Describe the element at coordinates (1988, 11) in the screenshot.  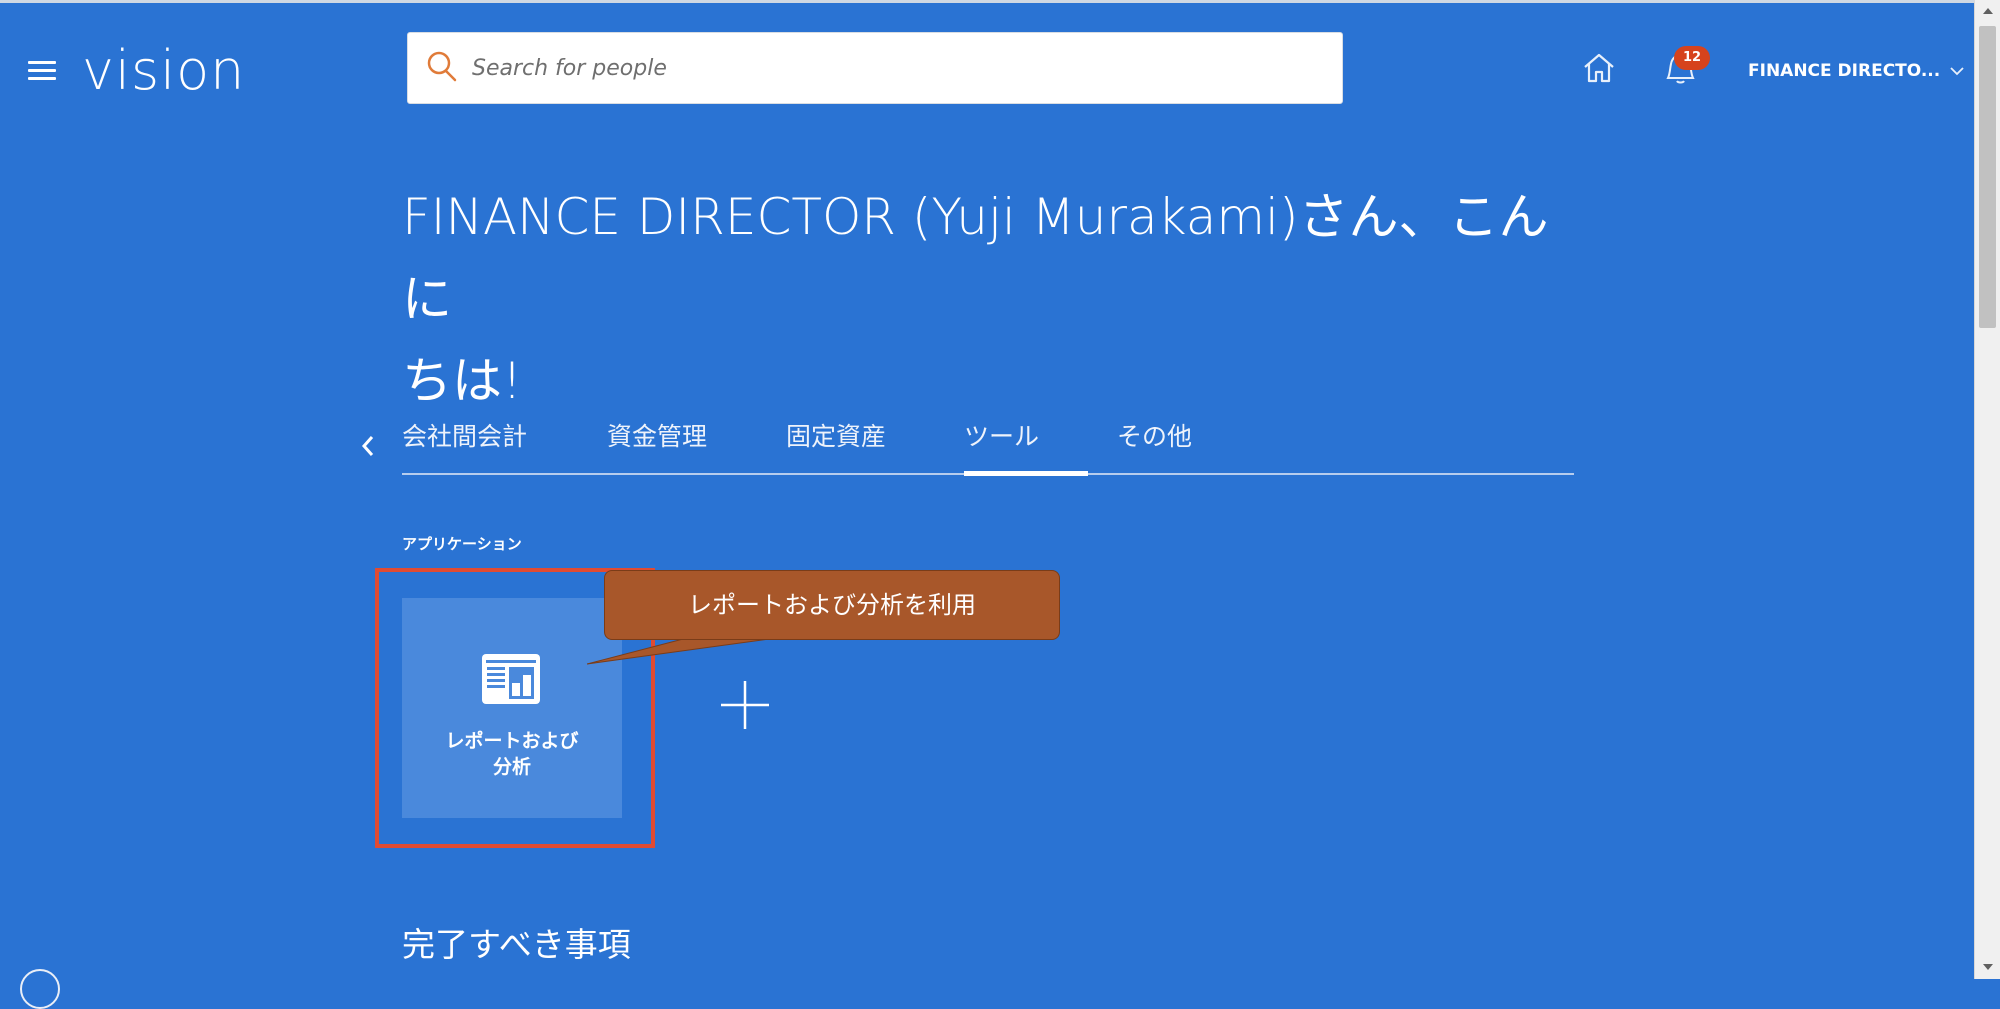
I see `scroll-up-arrow-icon` at that location.